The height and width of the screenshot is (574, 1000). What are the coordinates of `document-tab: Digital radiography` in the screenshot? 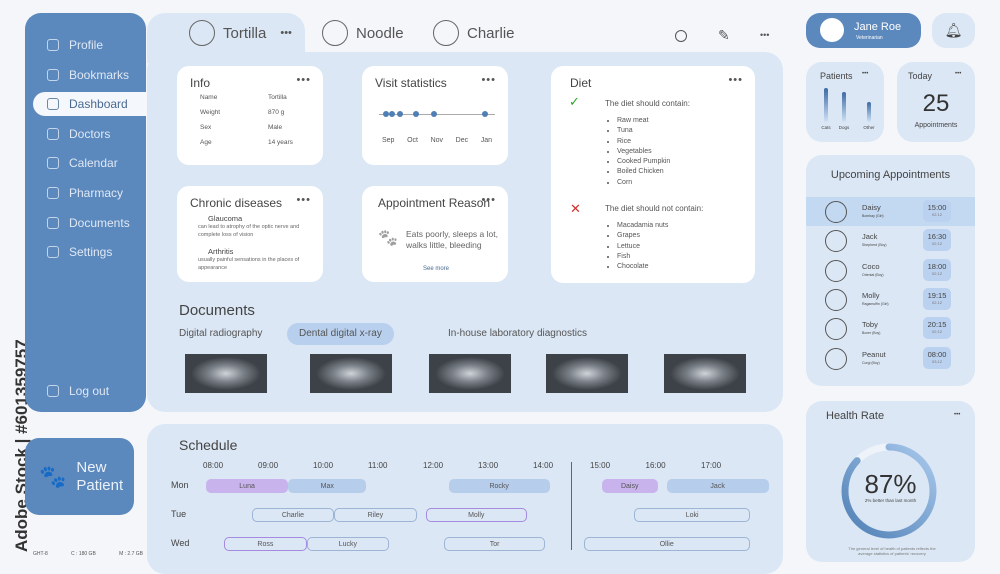 It's located at (220, 334).